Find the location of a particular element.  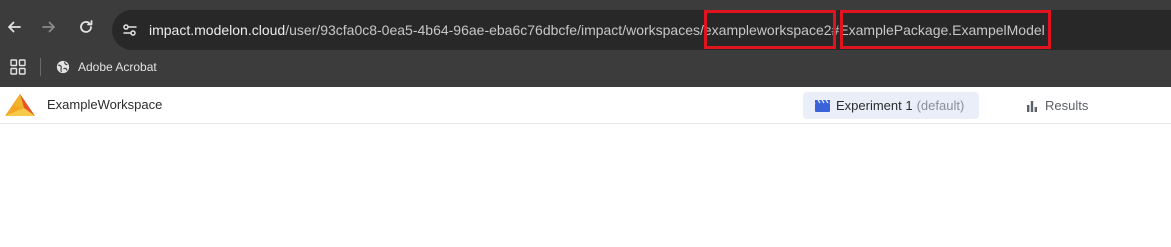

back-button is located at coordinates (14, 27).